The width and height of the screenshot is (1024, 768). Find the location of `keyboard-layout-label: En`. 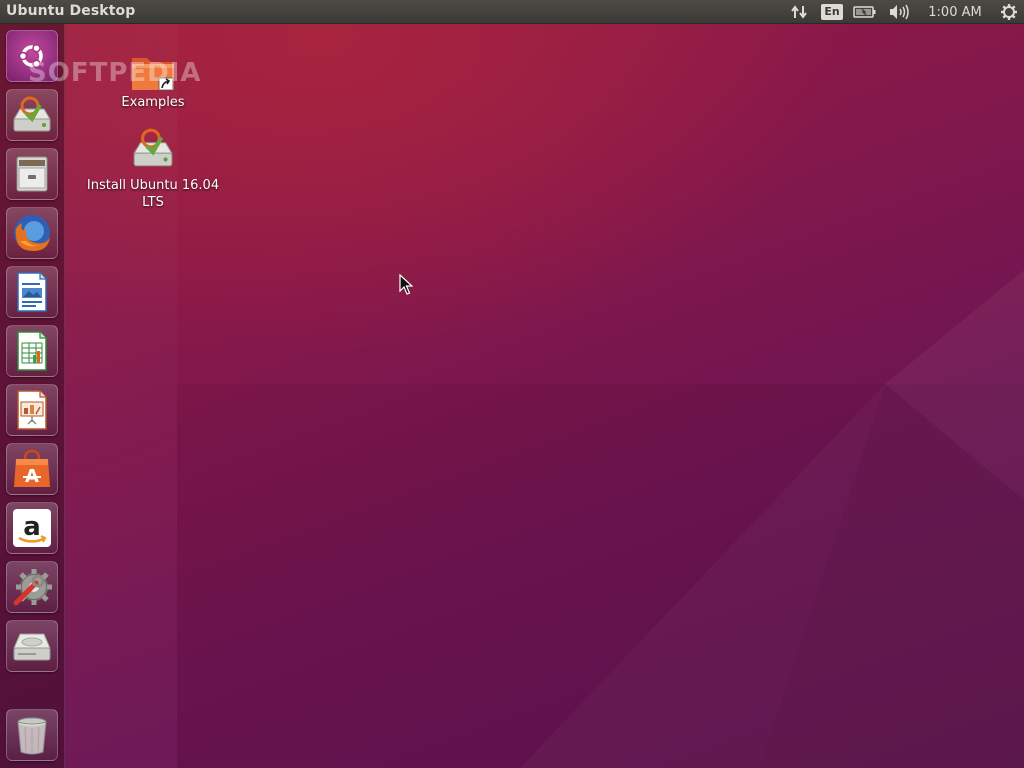

keyboard-layout-label: En is located at coordinates (832, 12).